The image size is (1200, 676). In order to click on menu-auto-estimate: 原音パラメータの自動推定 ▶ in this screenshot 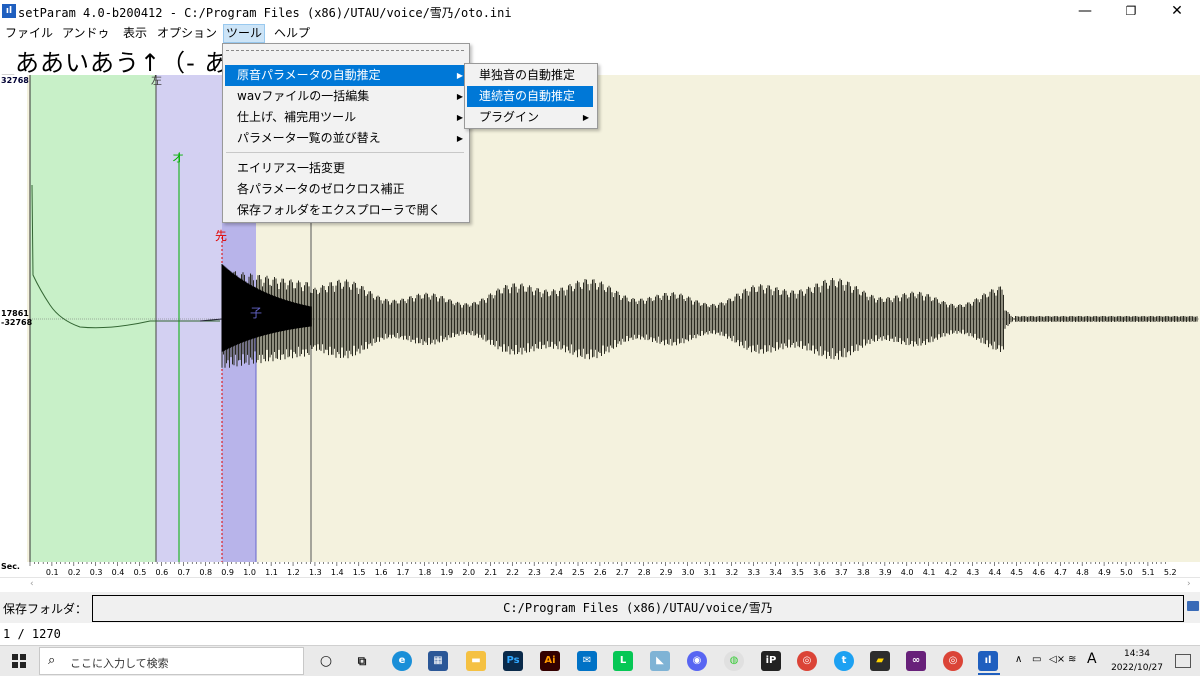, I will do `click(346, 75)`.